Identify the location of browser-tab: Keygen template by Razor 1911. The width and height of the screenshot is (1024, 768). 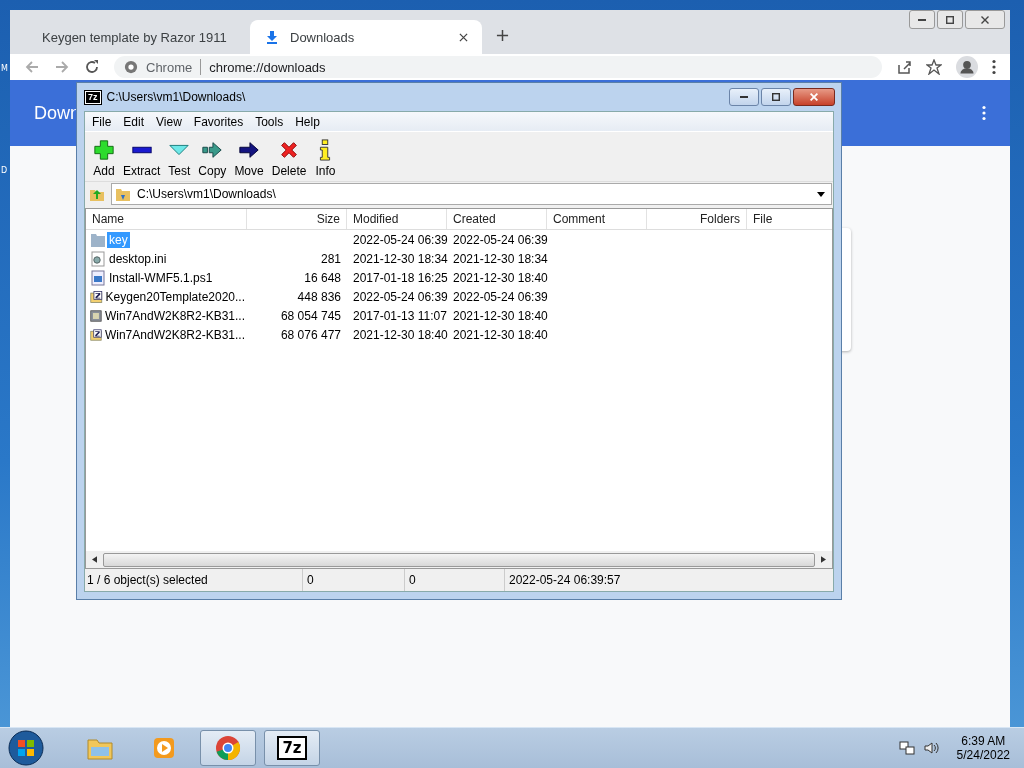
(134, 37).